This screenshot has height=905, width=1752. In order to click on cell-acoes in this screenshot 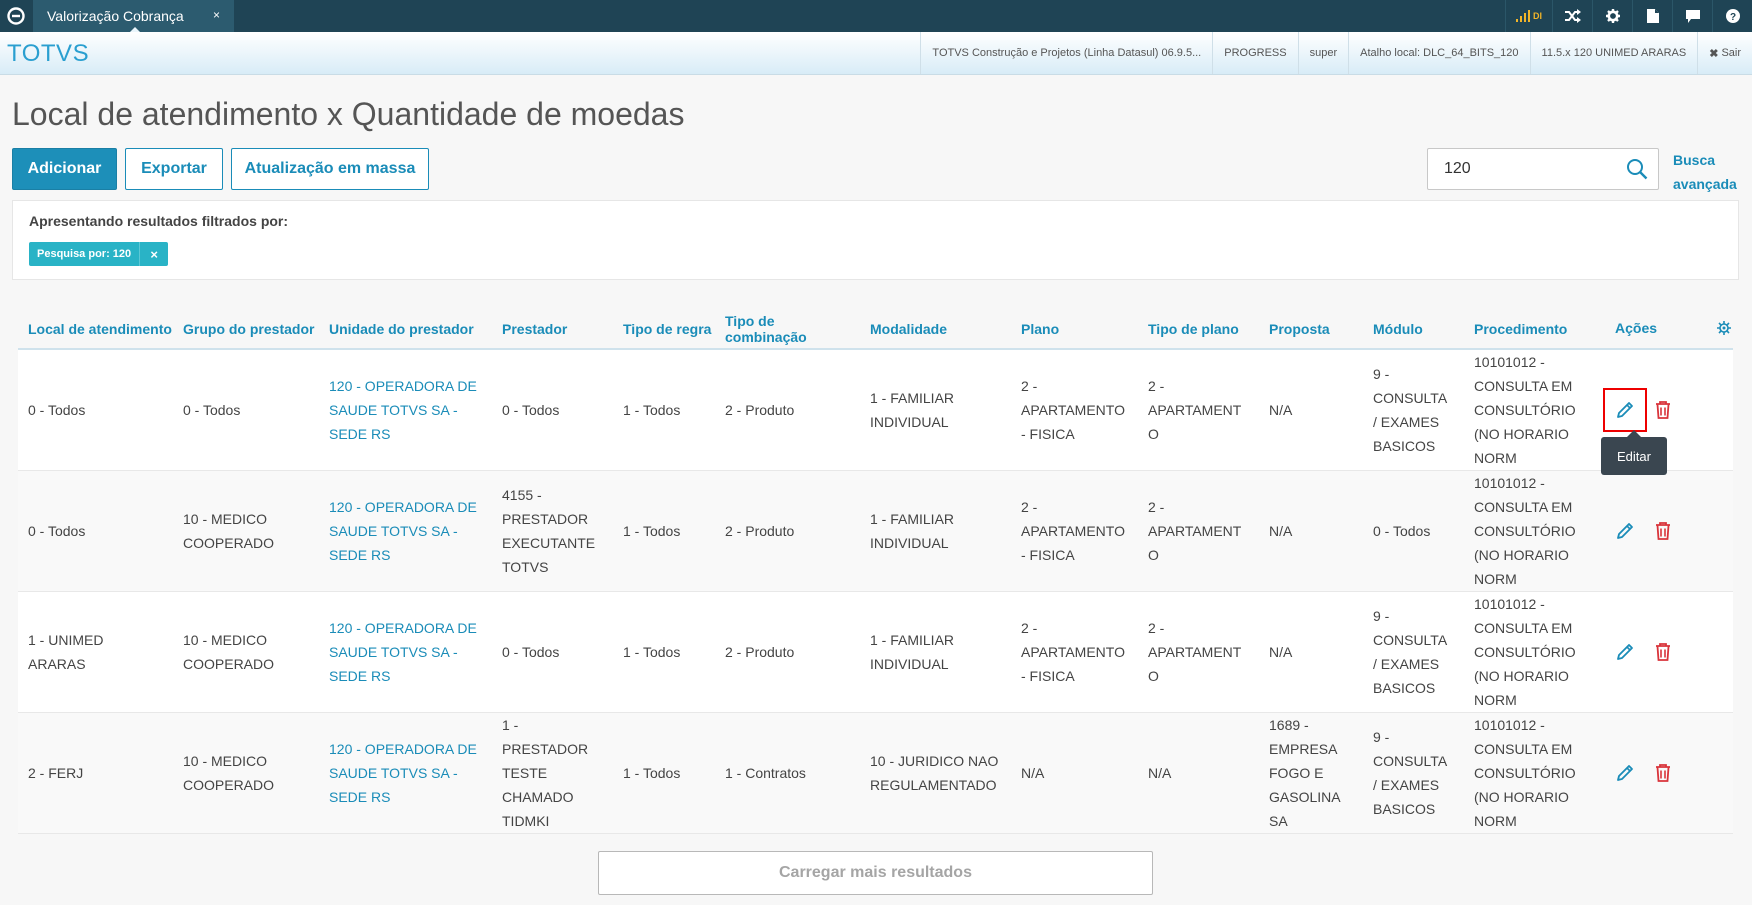, I will do `click(1669, 531)`.